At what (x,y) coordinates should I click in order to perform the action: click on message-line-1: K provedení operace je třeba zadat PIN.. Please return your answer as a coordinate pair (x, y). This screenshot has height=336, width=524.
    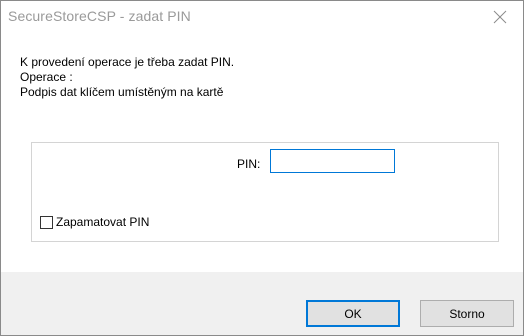
    Looking at the image, I should click on (127, 62).